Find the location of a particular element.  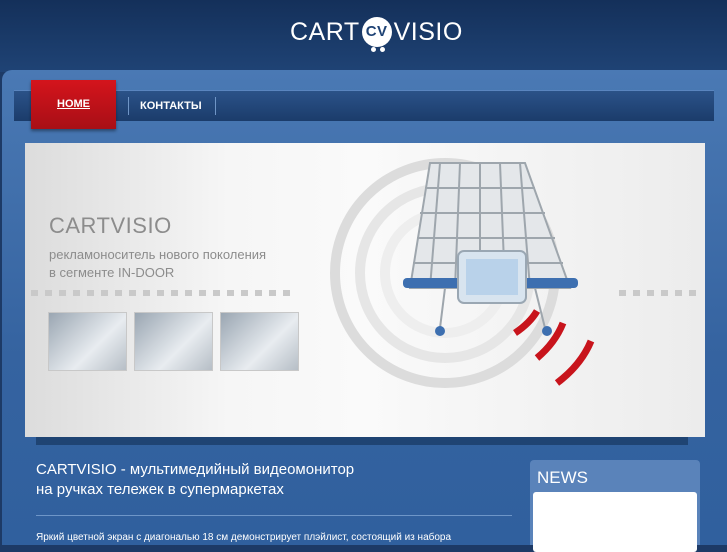

logo-badge: CV is located at coordinates (376, 34).